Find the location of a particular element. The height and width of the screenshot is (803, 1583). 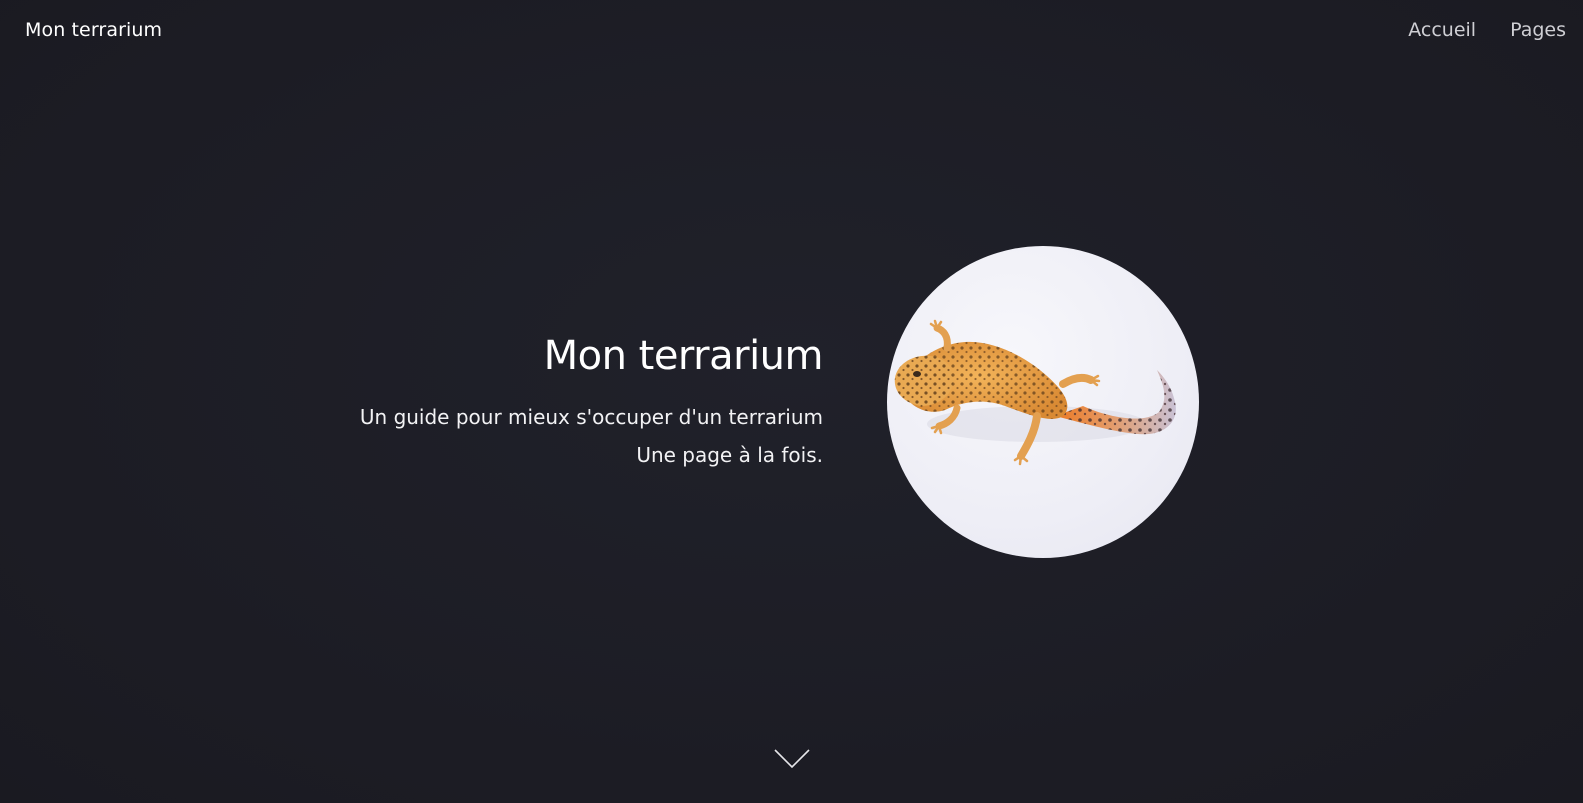

brand-link: Mon terrarium is located at coordinates (93, 30).